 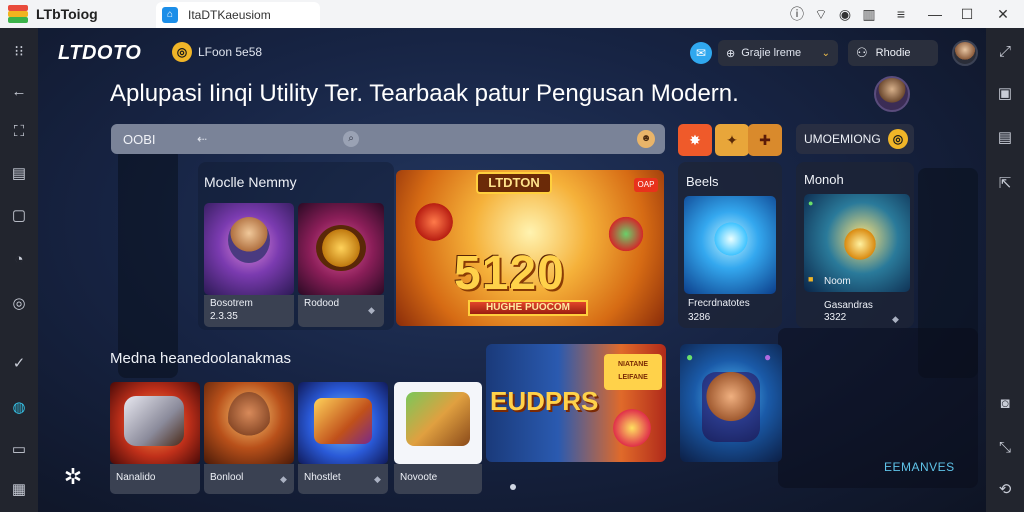 I want to click on section-title: Medna heanedoolanakmas, so click(x=200, y=358).